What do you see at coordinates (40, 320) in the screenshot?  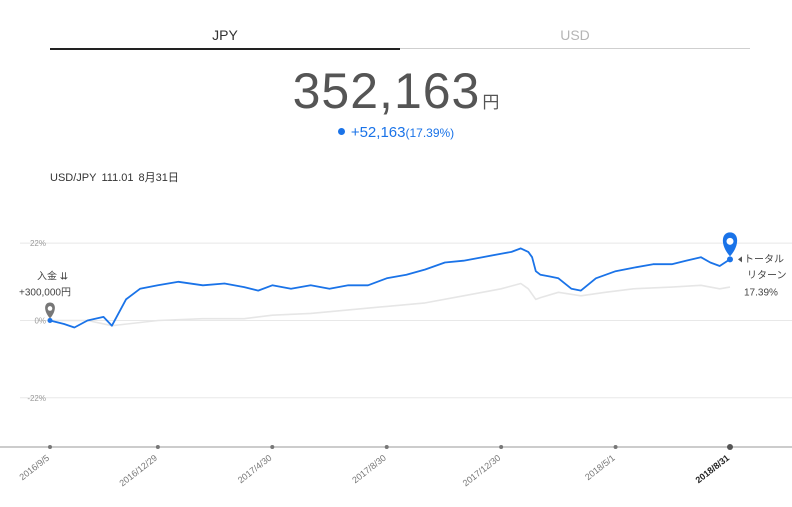 I see `y-tick-label: 0%` at bounding box center [40, 320].